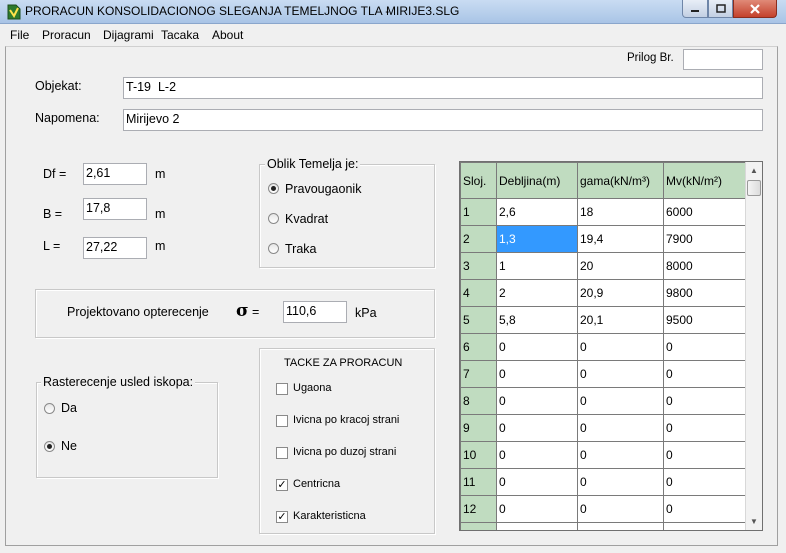 The width and height of the screenshot is (786, 553). What do you see at coordinates (478, 239) in the screenshot?
I see `grid-cell-rowhdr: 2` at bounding box center [478, 239].